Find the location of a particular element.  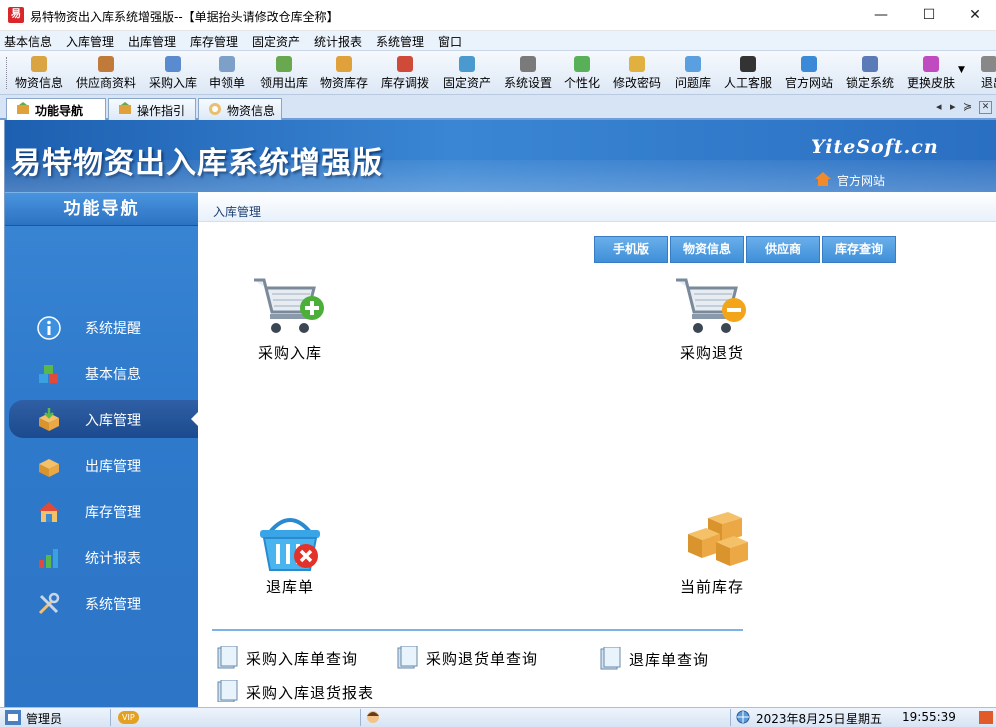

toolbar-grip is located at coordinates (7, 73).